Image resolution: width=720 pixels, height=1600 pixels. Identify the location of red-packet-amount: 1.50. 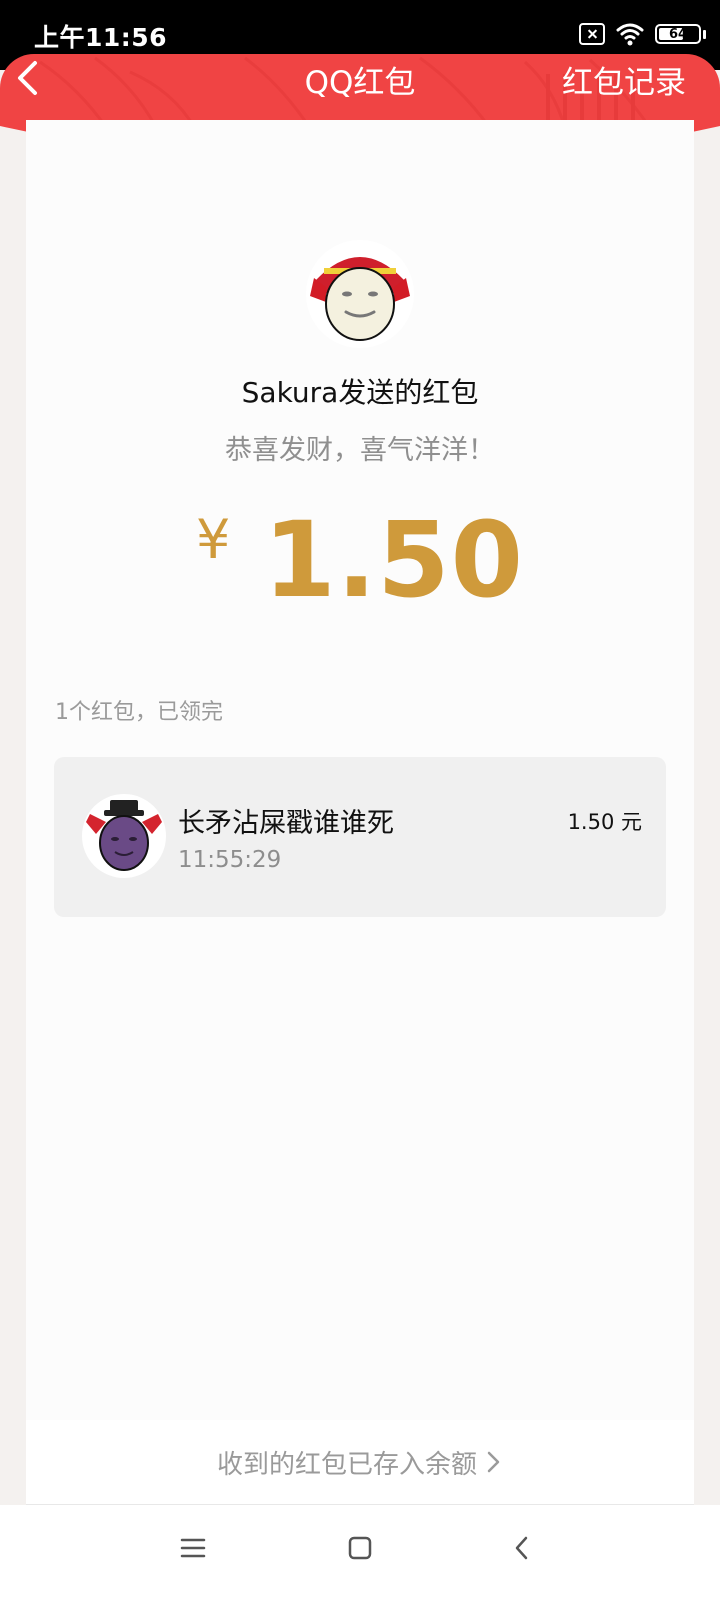
(394, 560).